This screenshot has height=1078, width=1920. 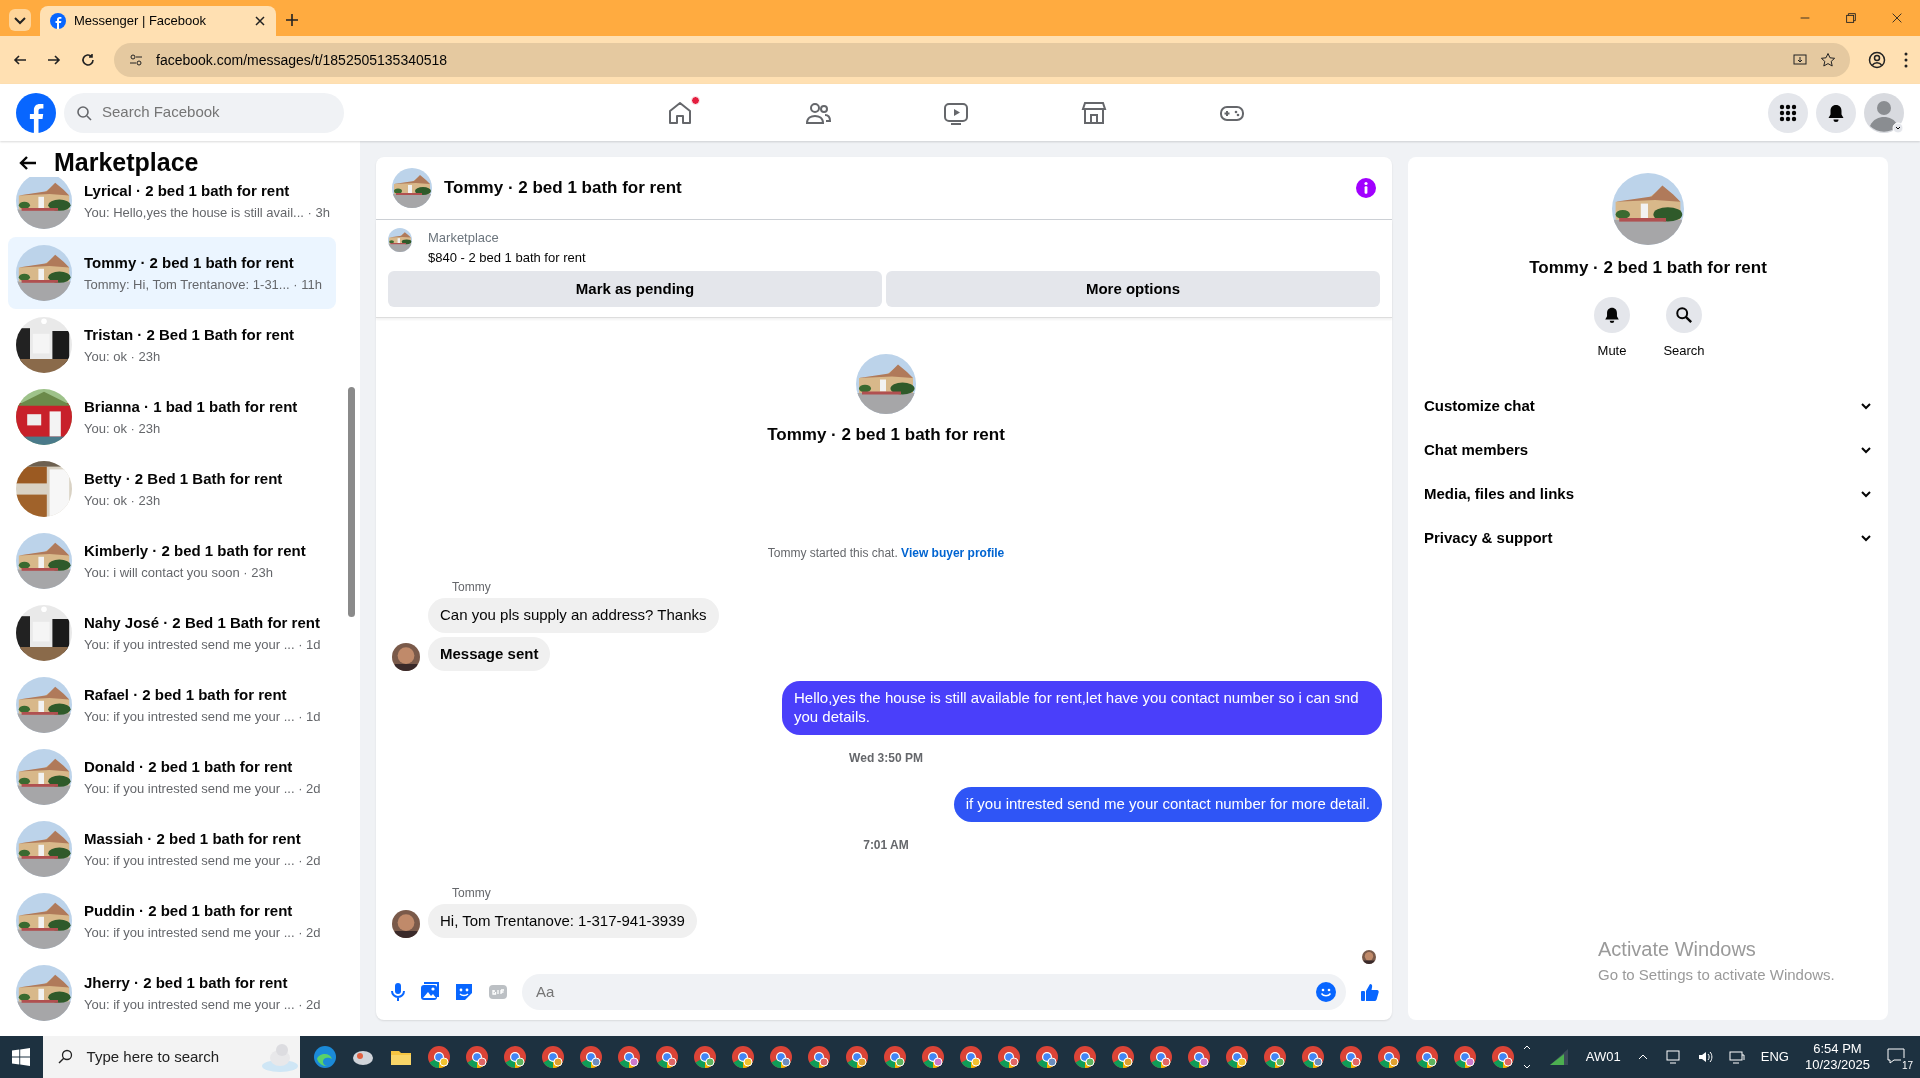 What do you see at coordinates (140, 21) in the screenshot?
I see `tab-title: Messenger | Facebook` at bounding box center [140, 21].